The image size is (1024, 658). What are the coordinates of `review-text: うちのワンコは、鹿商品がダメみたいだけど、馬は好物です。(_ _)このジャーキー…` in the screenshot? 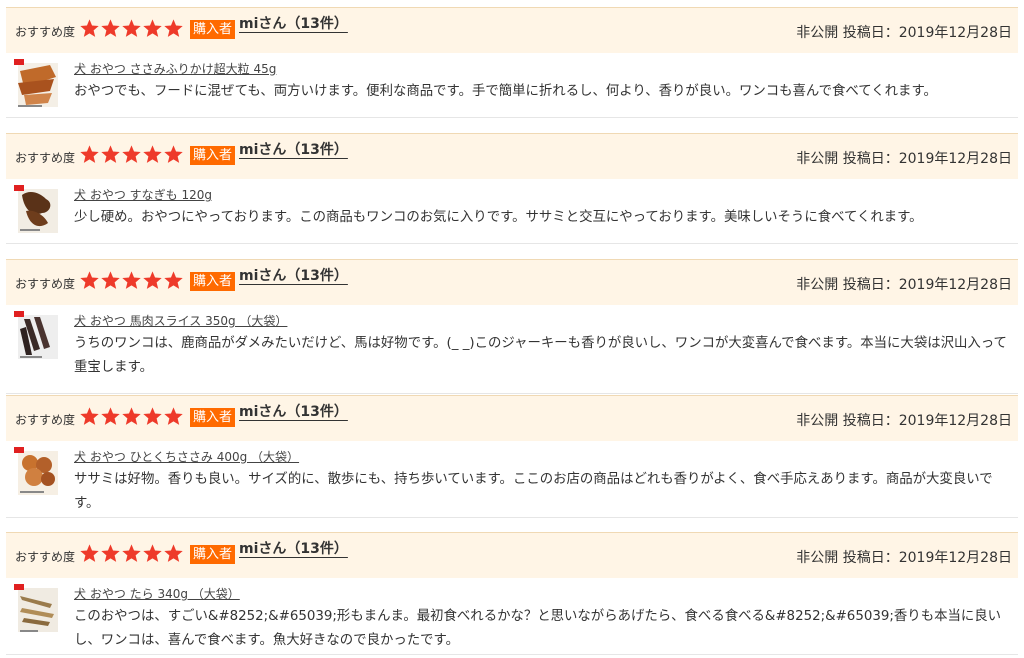 It's located at (540, 355).